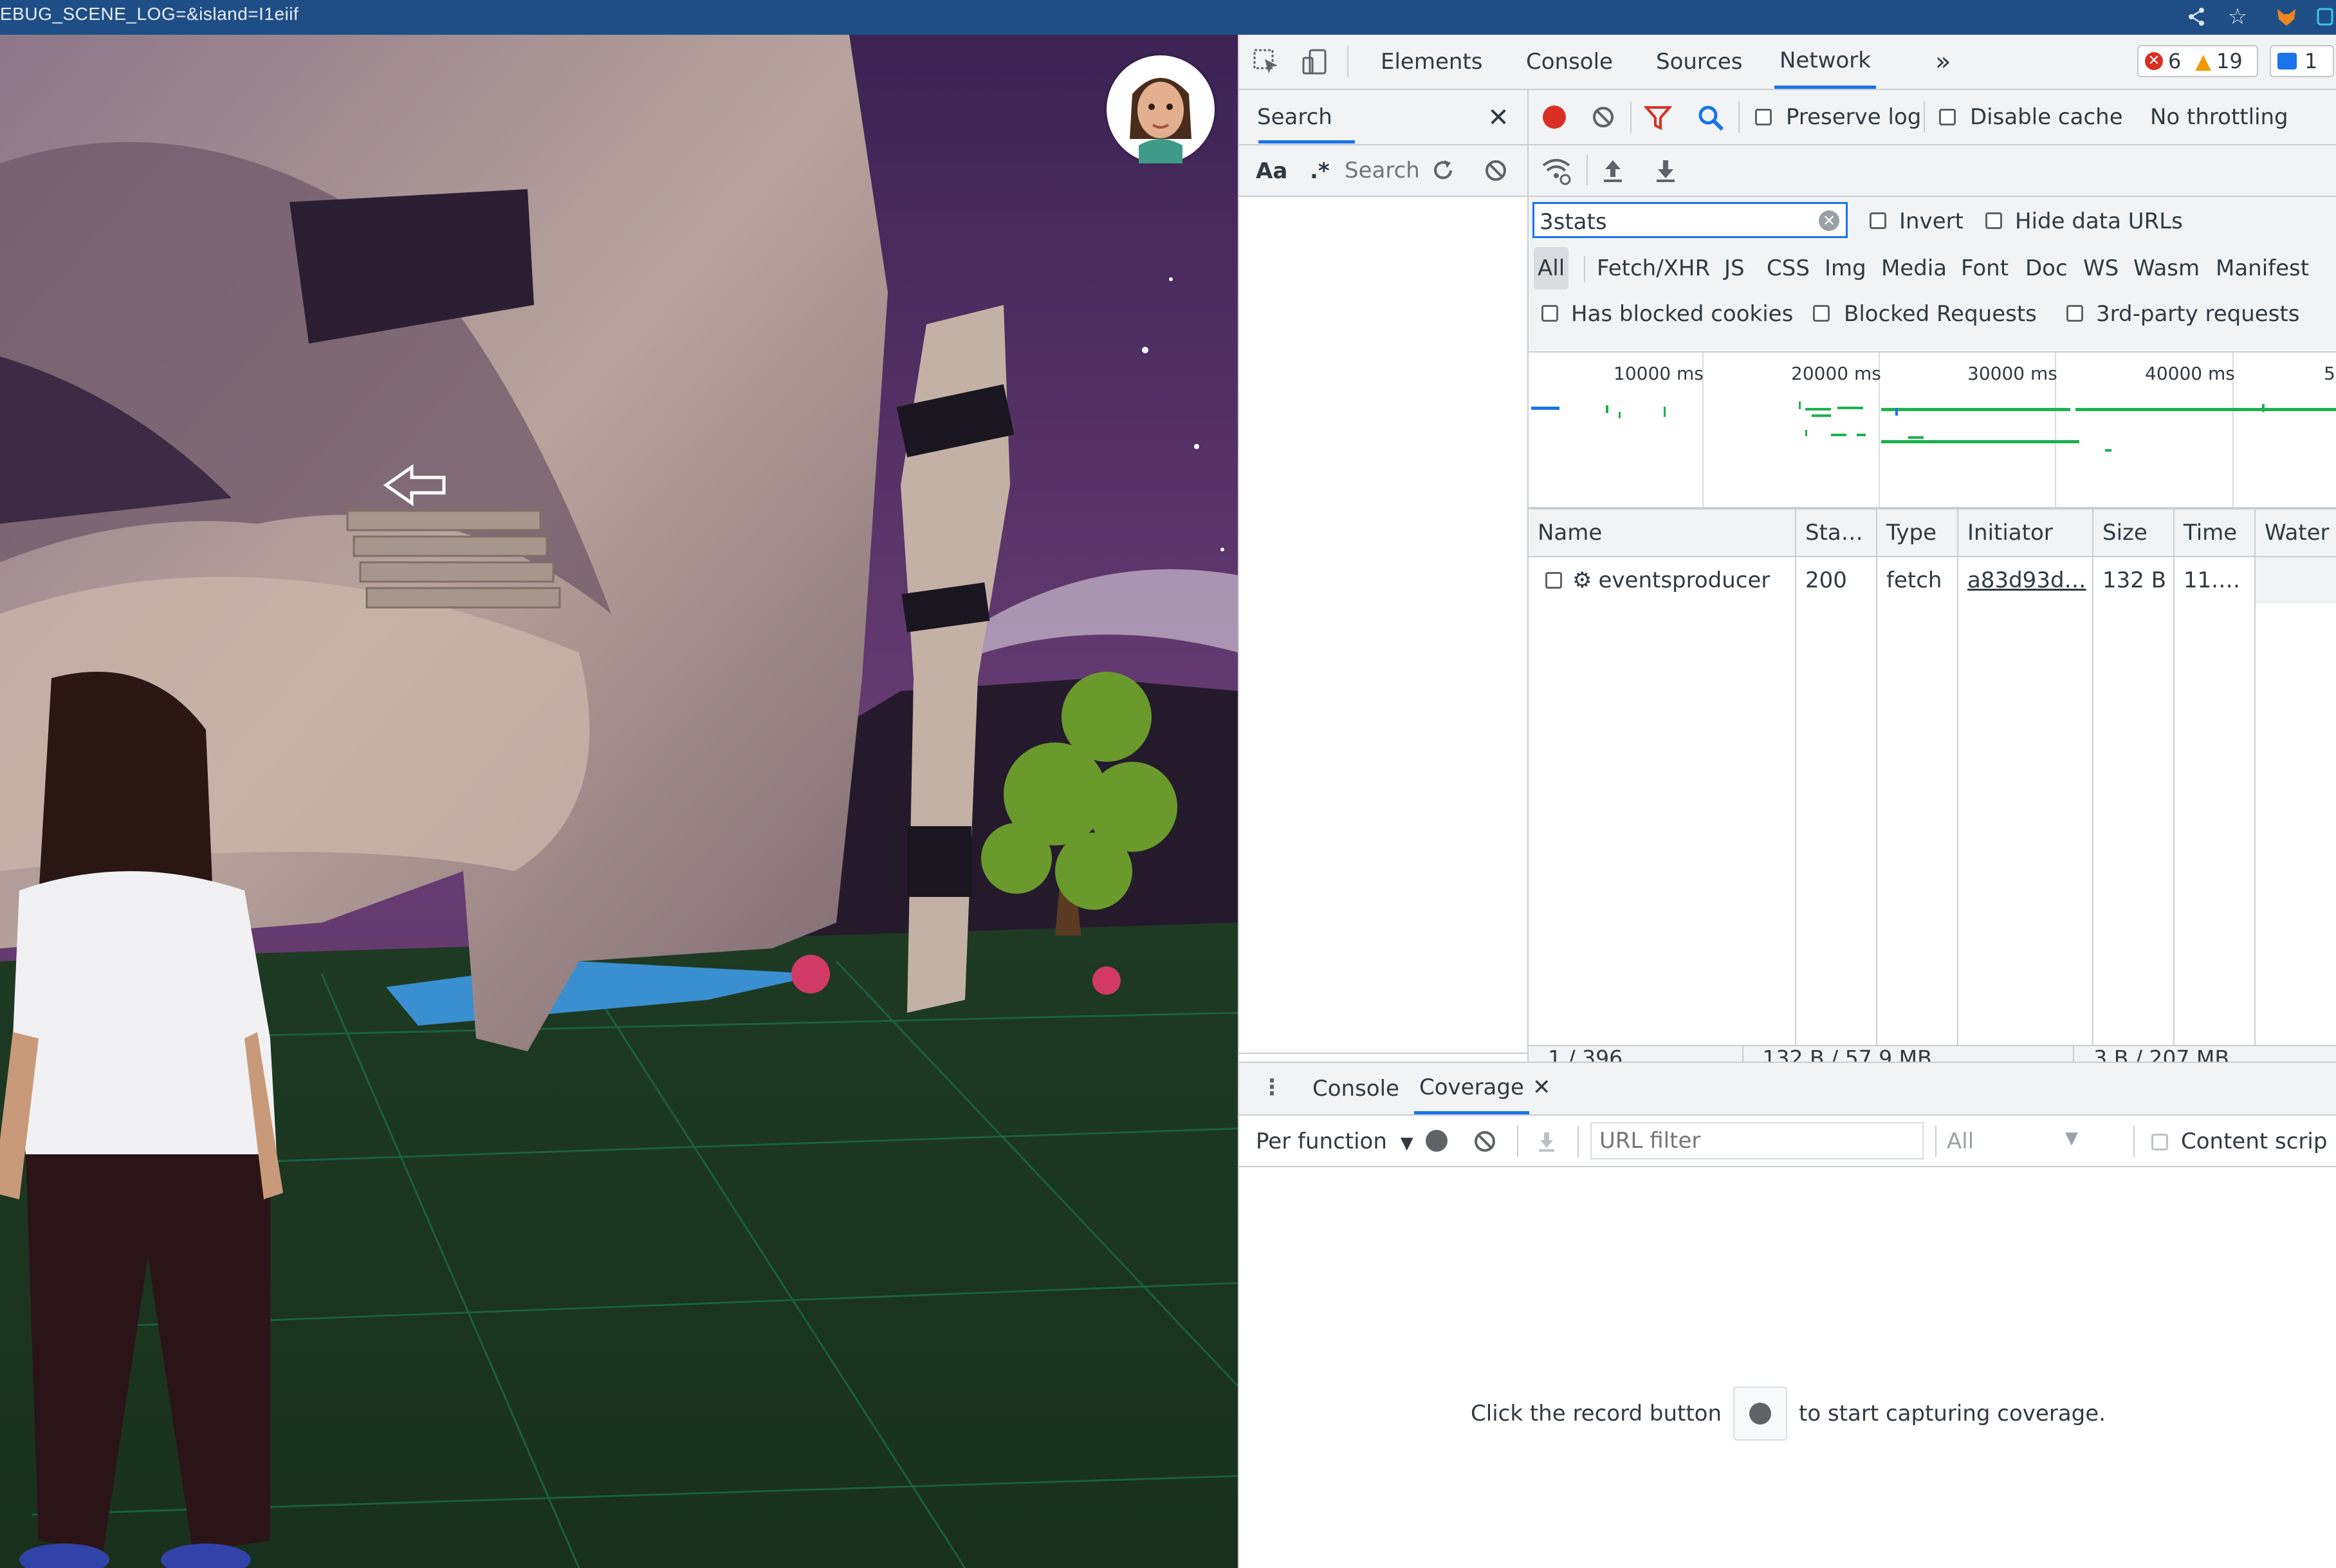 The width and height of the screenshot is (2336, 1568). Describe the element at coordinates (2012, 1142) in the screenshot. I see `type-select: All ▼` at that location.